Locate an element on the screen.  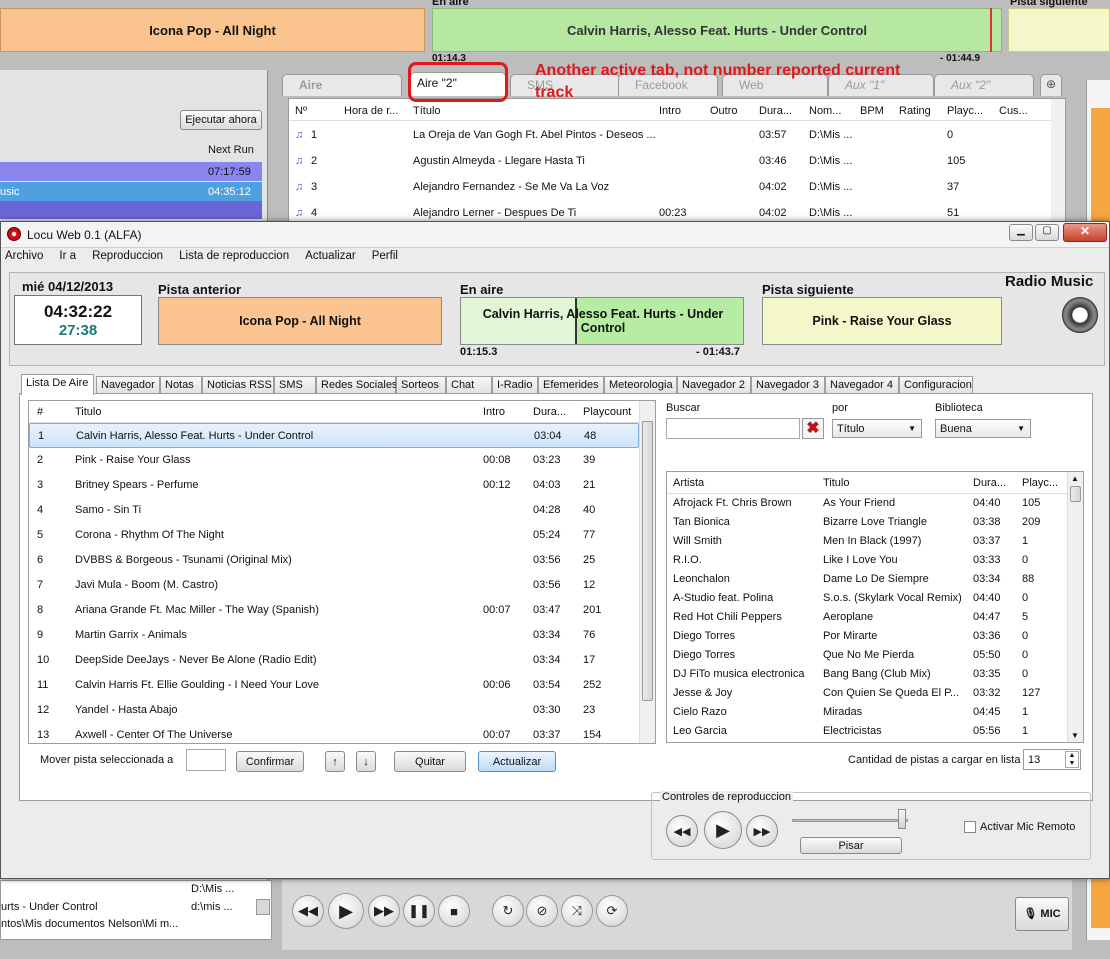
library-row: Diego Torres Que No Me Pierda 05:50 0 is located at coordinates (867, 655).